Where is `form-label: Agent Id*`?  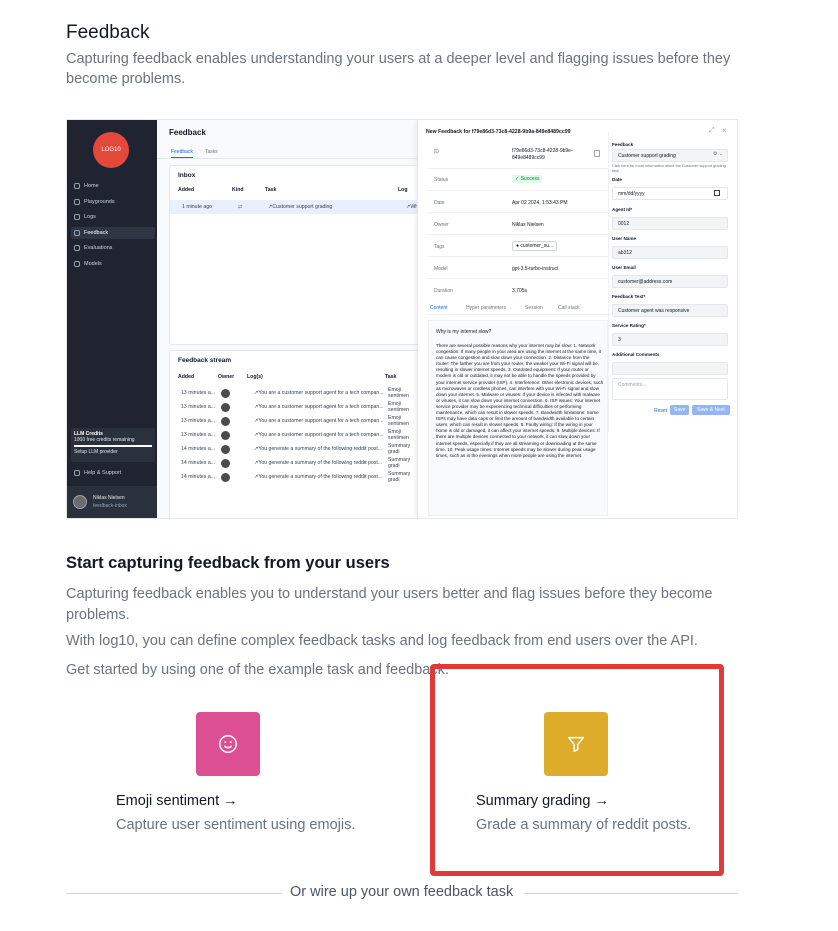
form-label: Agent Id* is located at coordinates (622, 209).